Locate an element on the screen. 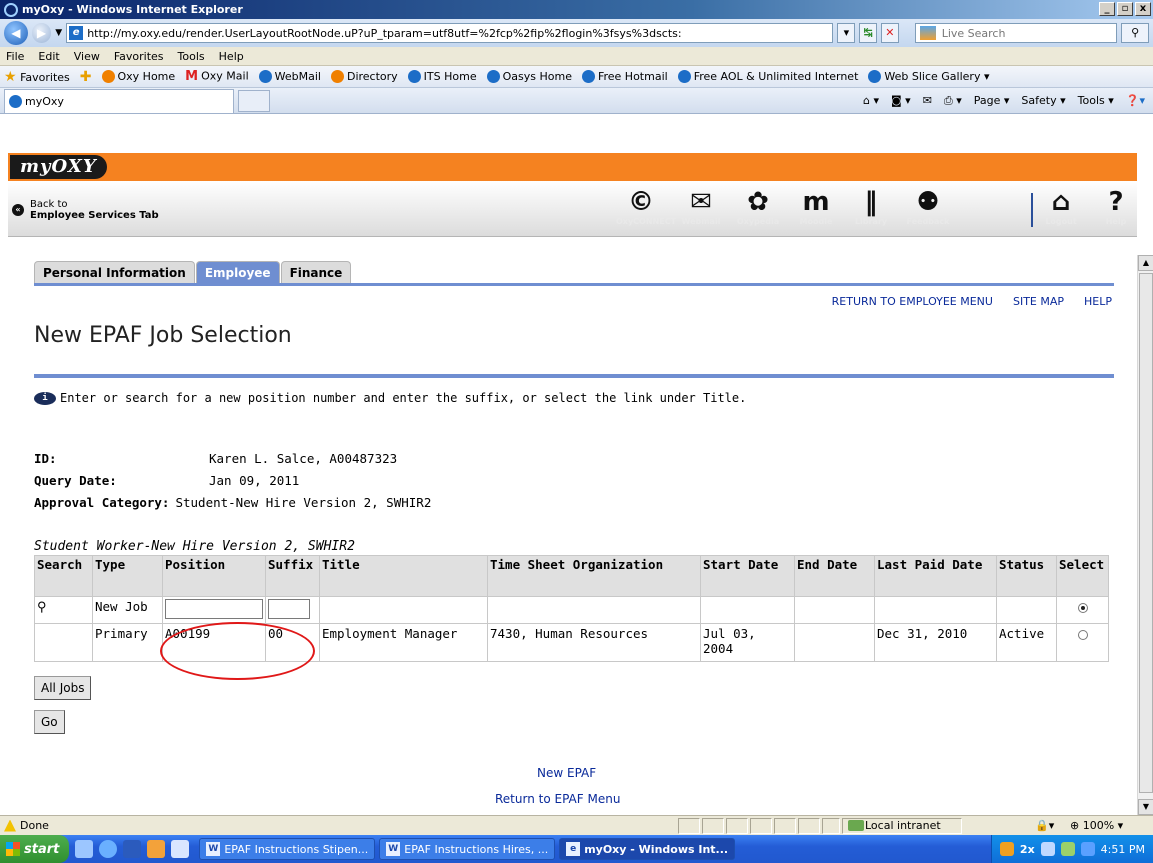  search-placeholder: Live Search is located at coordinates (973, 33).